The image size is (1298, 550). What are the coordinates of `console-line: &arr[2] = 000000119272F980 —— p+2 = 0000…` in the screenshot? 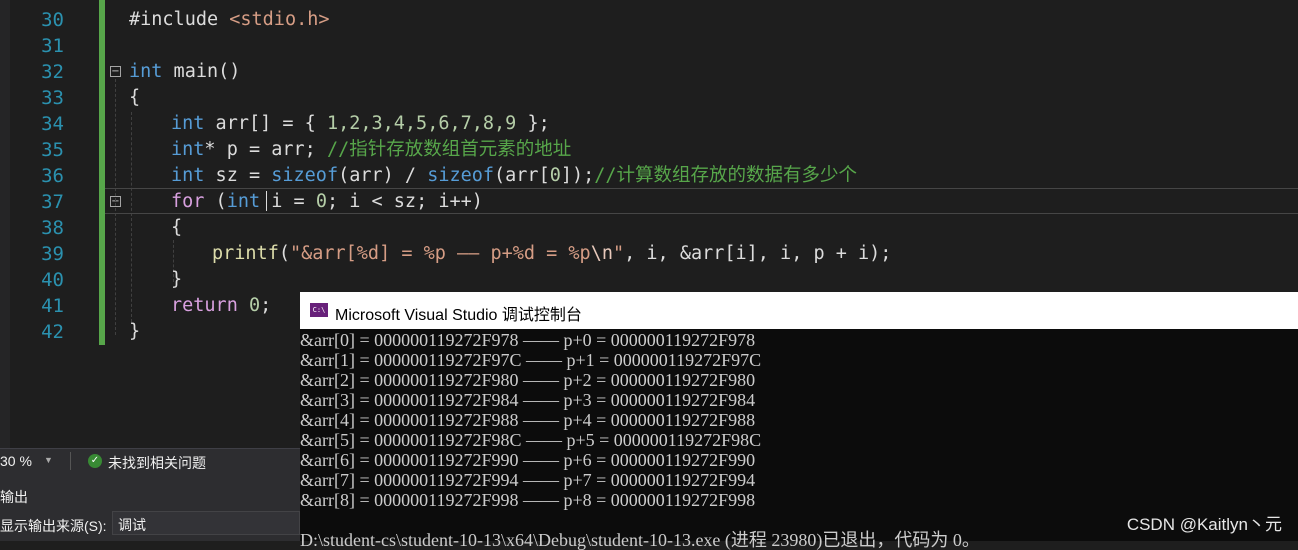 It's located at (528, 380).